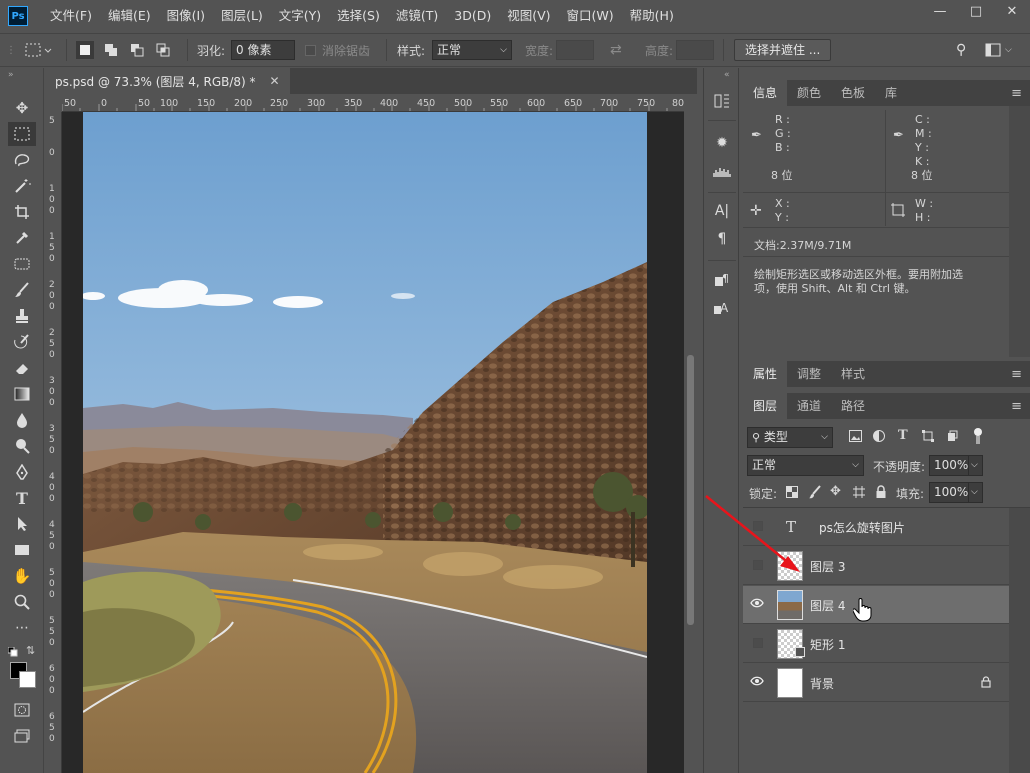 The image size is (1030, 773). I want to click on menu-type: 文字(Y), so click(300, 16).